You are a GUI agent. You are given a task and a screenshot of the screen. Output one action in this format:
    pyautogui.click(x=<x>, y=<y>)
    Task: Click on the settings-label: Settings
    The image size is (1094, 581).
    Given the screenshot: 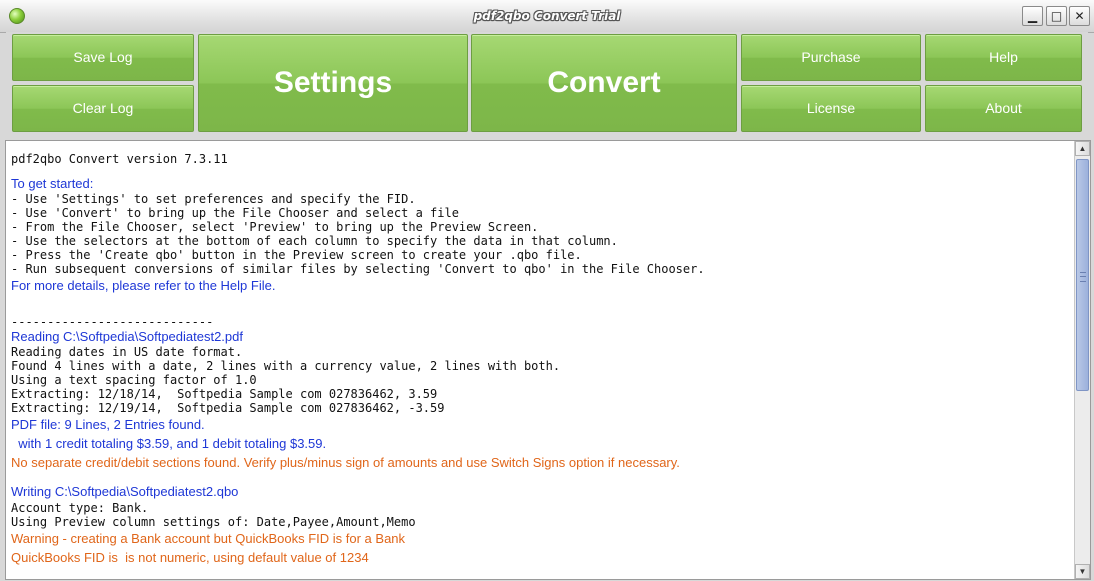 What is the action you would take?
    pyautogui.click(x=333, y=82)
    